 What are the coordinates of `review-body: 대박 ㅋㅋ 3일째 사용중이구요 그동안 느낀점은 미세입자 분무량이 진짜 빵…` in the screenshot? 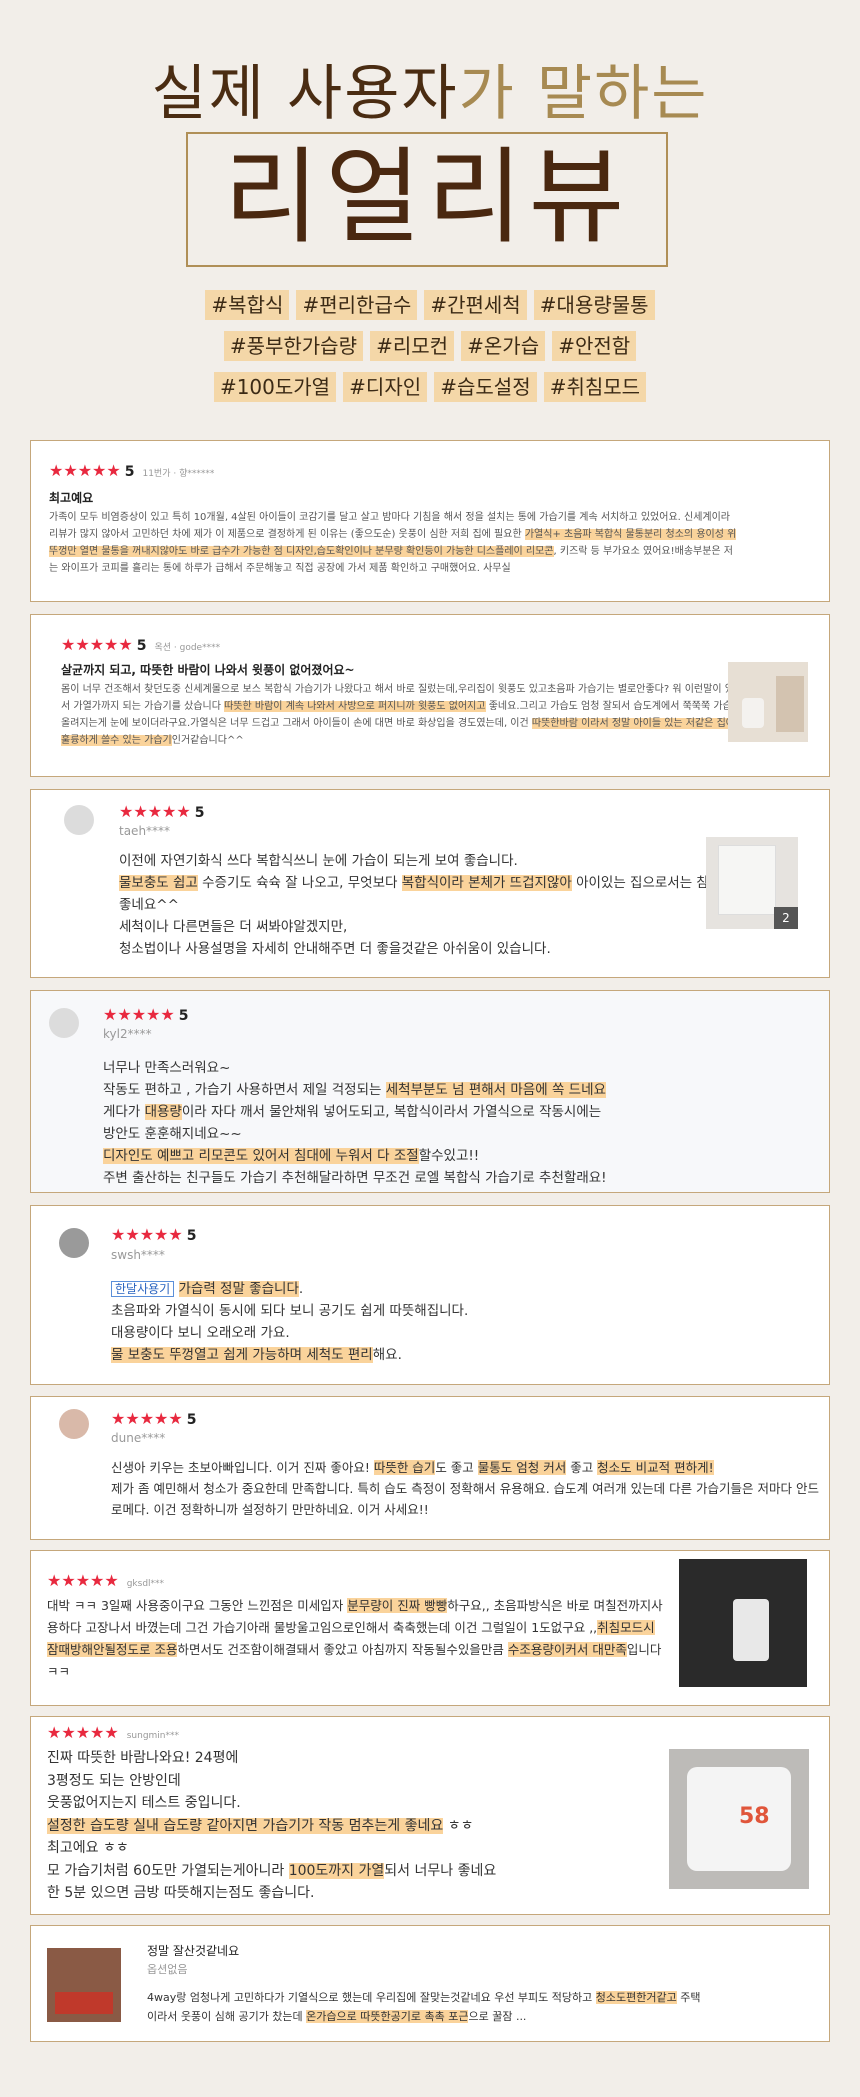 It's located at (355, 1638).